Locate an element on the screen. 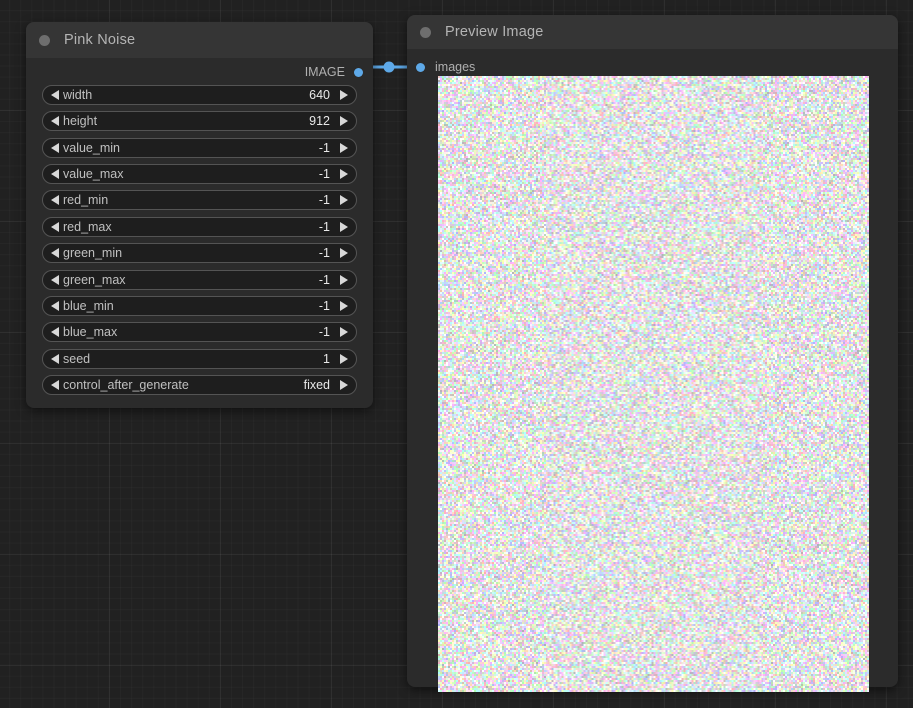 The height and width of the screenshot is (708, 913). widget-red-min: red_min -1 is located at coordinates (199, 200).